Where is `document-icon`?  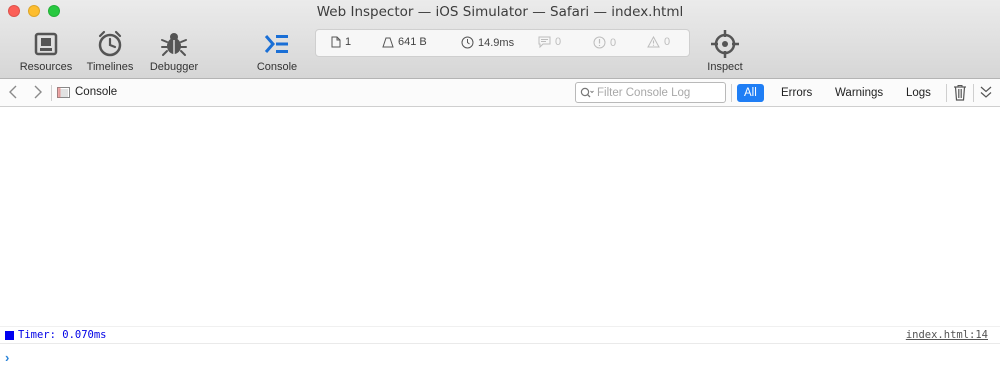
document-icon is located at coordinates (336, 42).